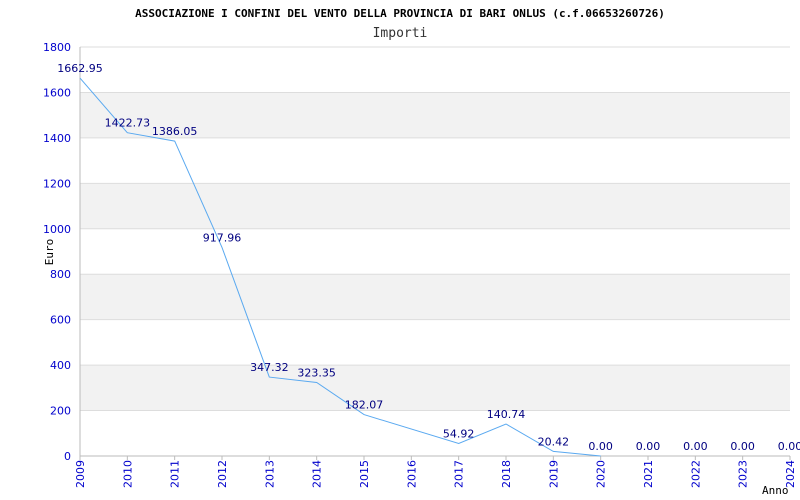 This screenshot has width=800, height=500. What do you see at coordinates (80, 68) in the screenshot?
I see `data-label-2009: 1662.95` at bounding box center [80, 68].